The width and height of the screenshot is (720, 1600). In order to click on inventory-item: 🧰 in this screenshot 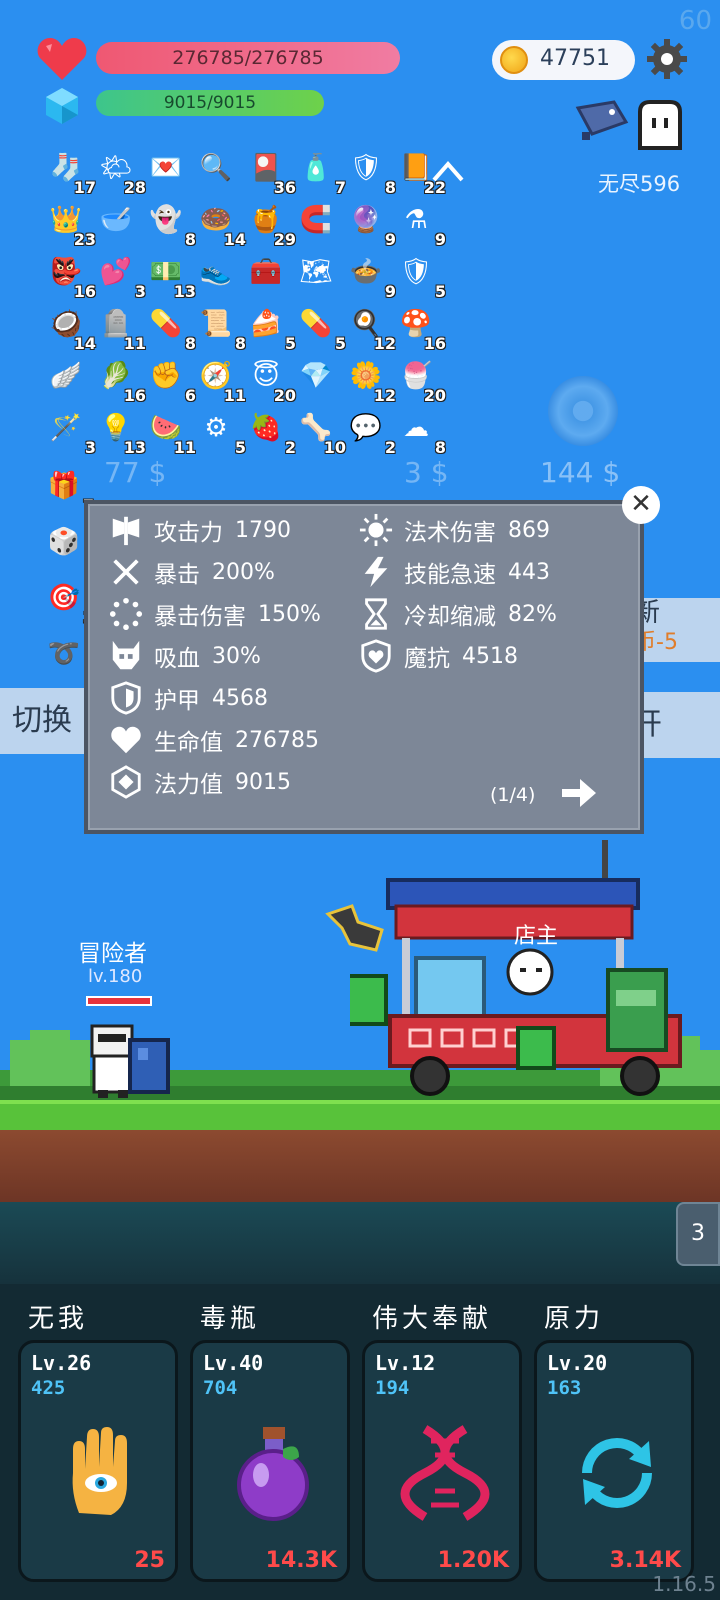, I will do `click(266, 272)`.